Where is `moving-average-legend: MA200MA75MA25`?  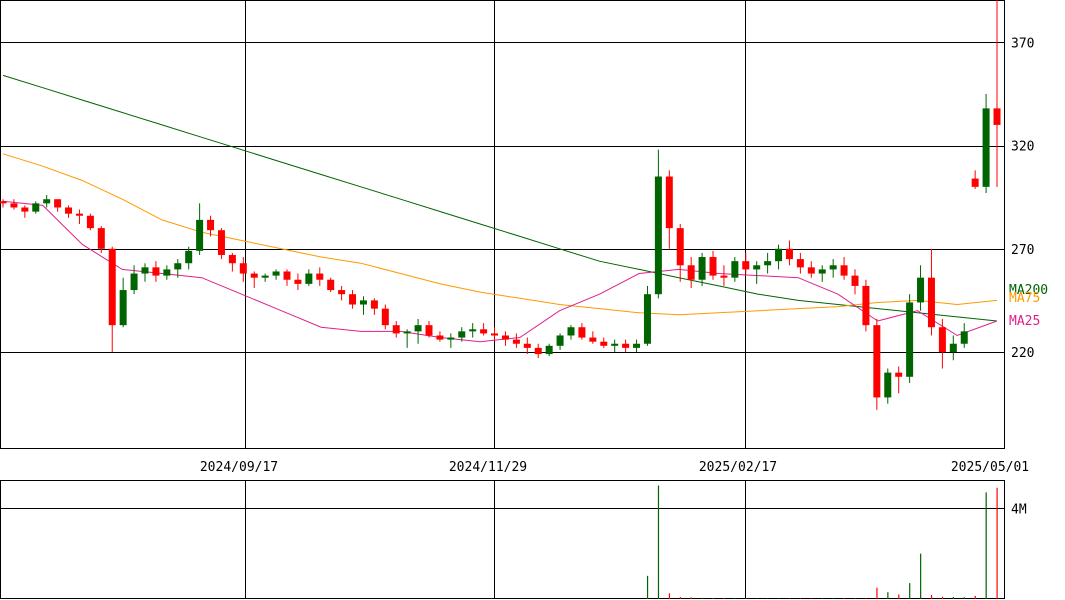
moving-average-legend: MA200MA75MA25 is located at coordinates (1028, 306).